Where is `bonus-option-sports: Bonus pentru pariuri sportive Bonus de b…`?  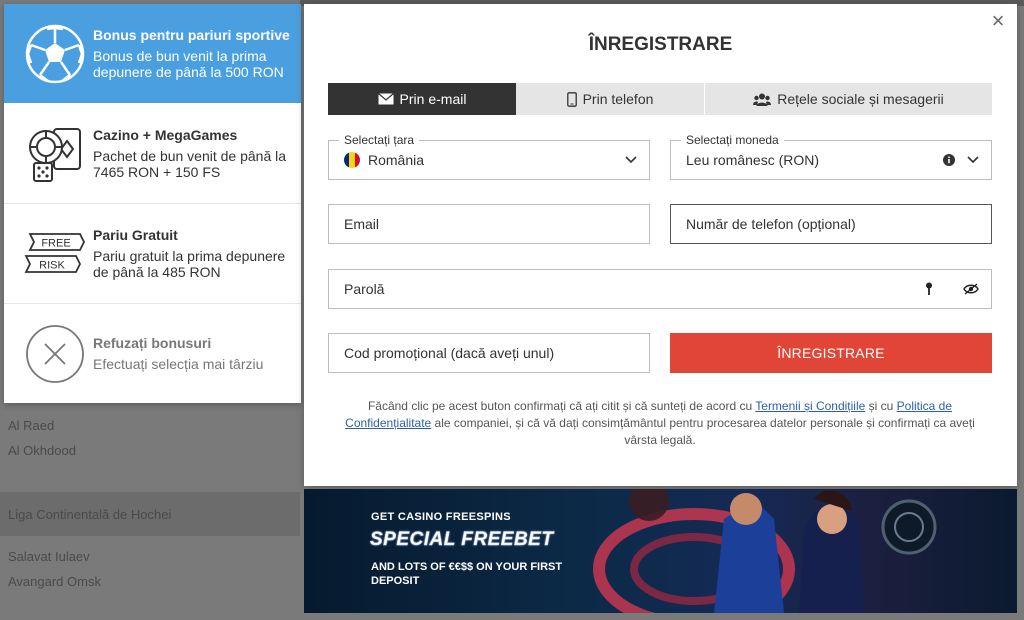 bonus-option-sports: Bonus pentru pariuri sportive Bonus de b… is located at coordinates (152, 53).